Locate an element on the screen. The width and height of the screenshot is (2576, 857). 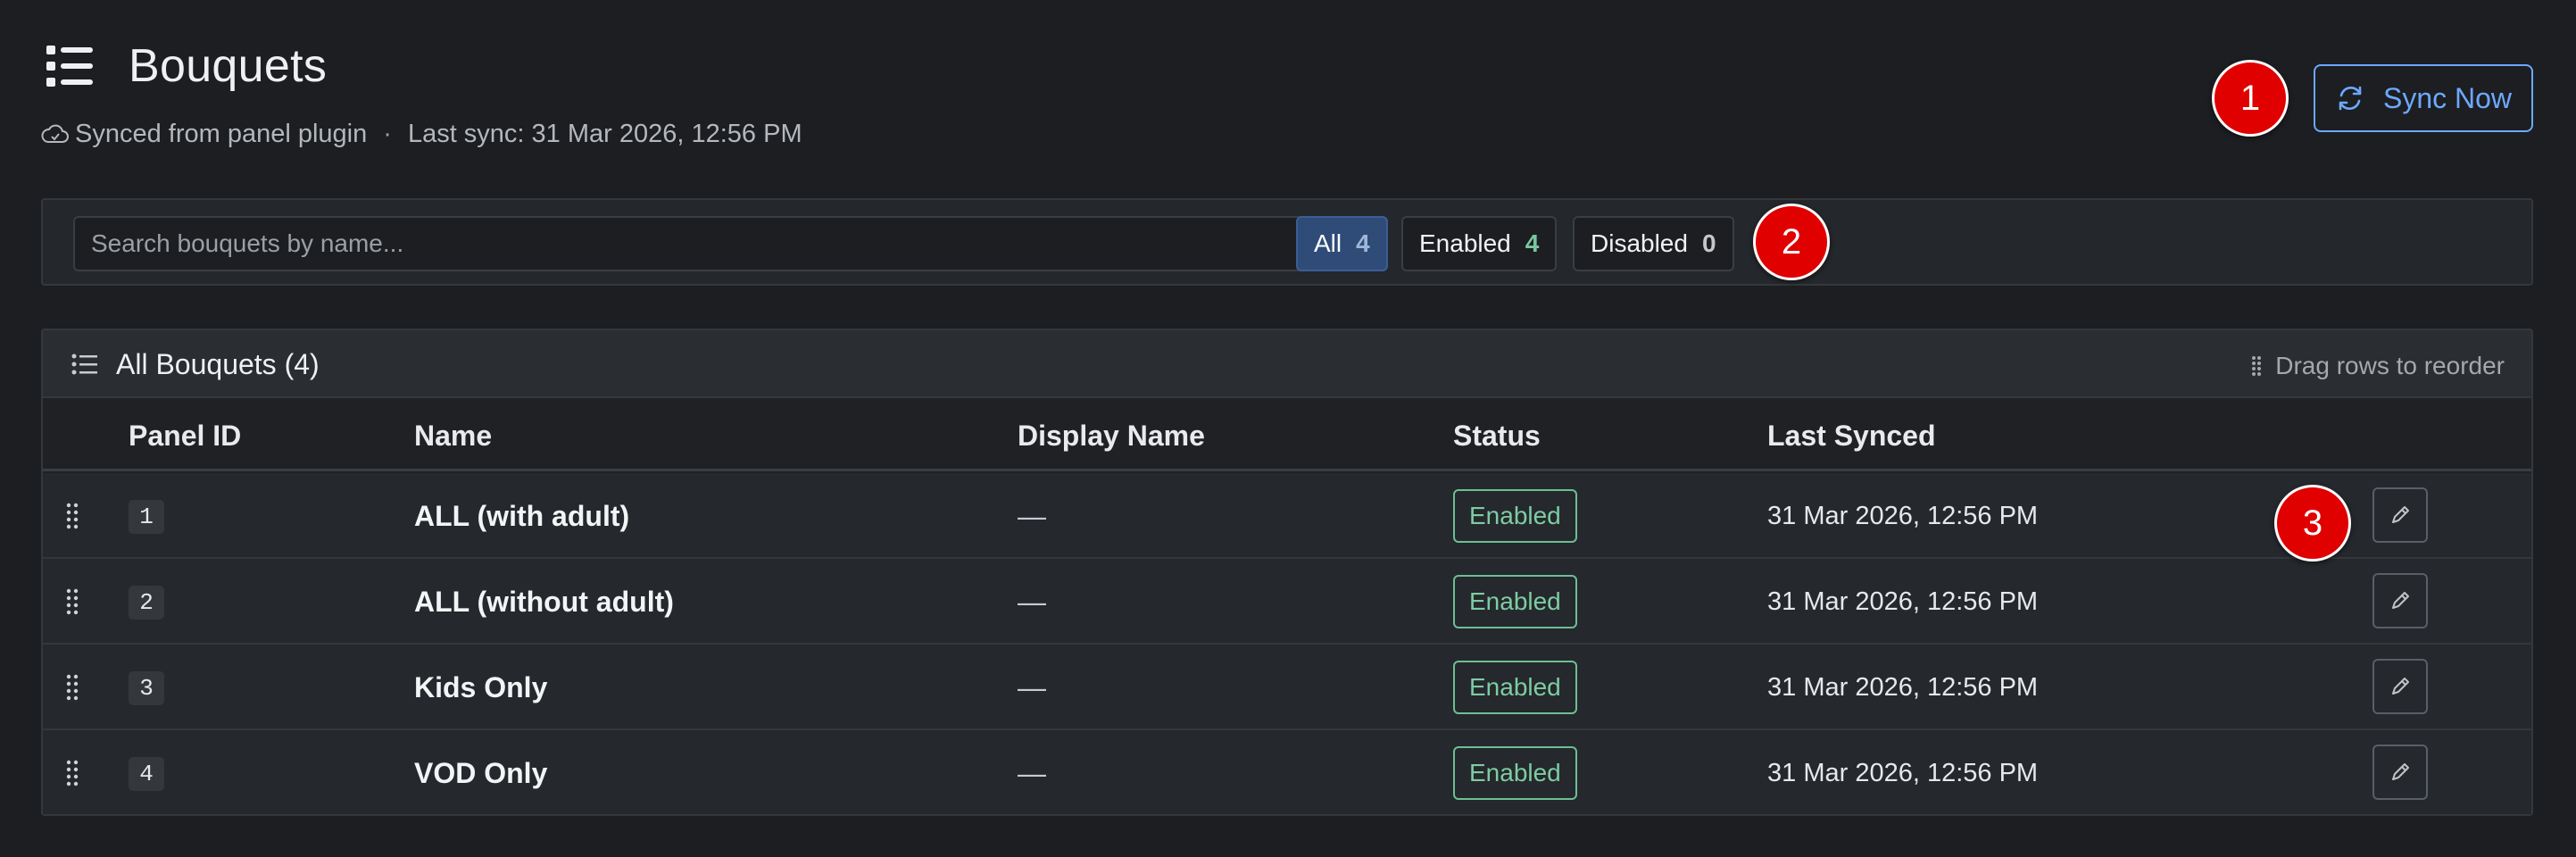
annotation-badge-3: 3 is located at coordinates (2313, 523).